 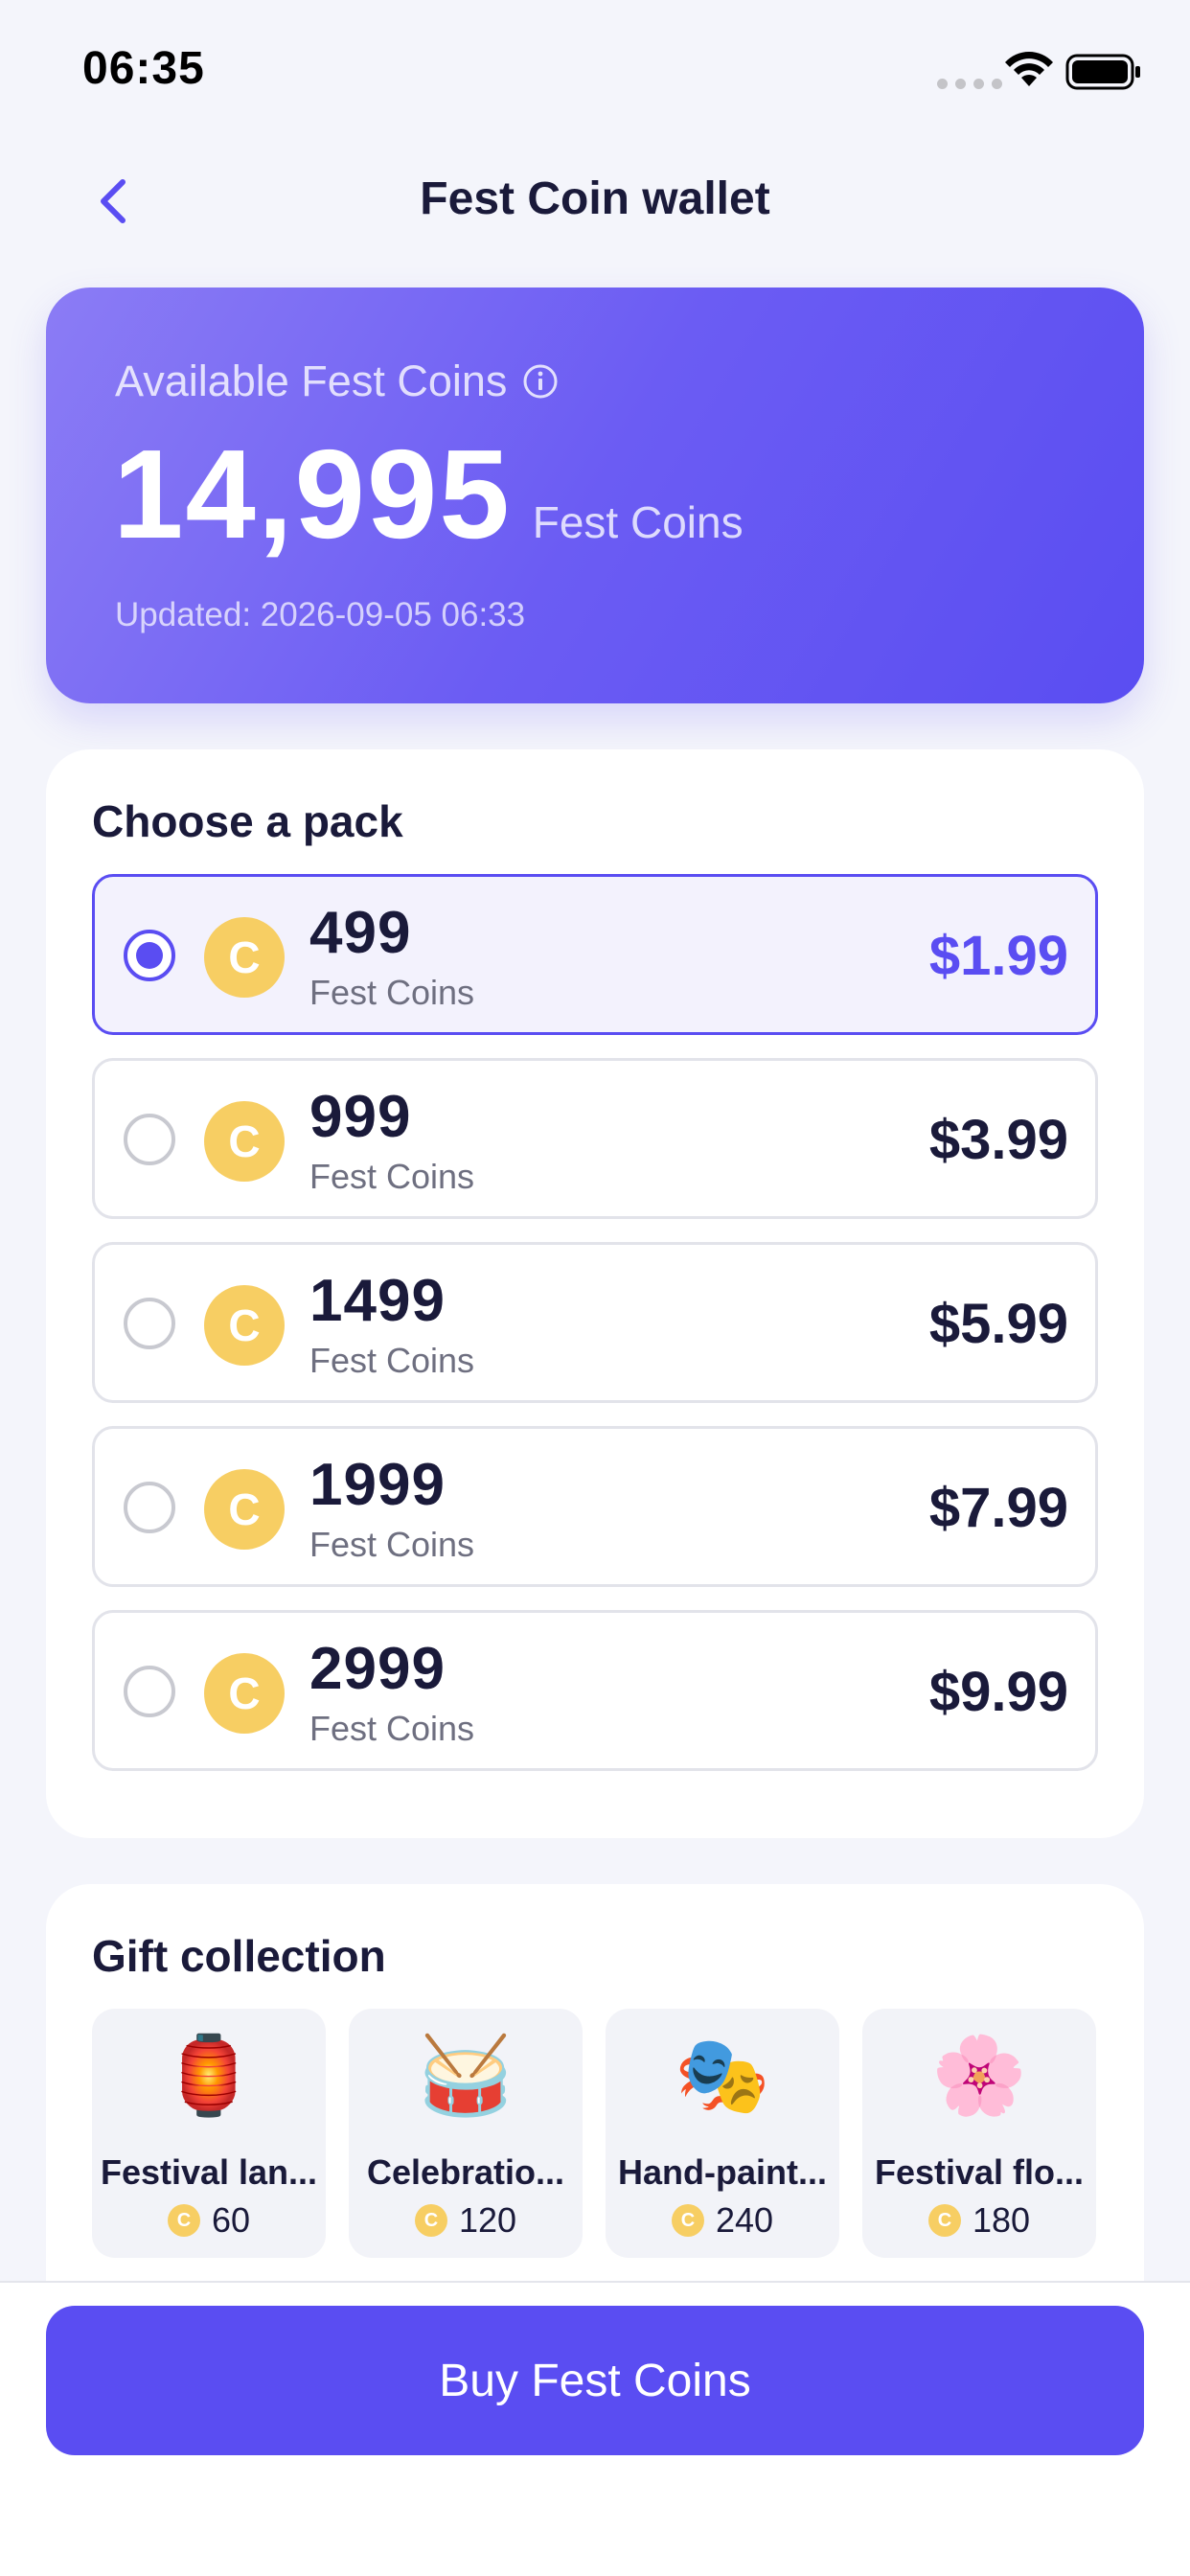 I want to click on gift-price-value: 180, so click(x=1002, y=2220).